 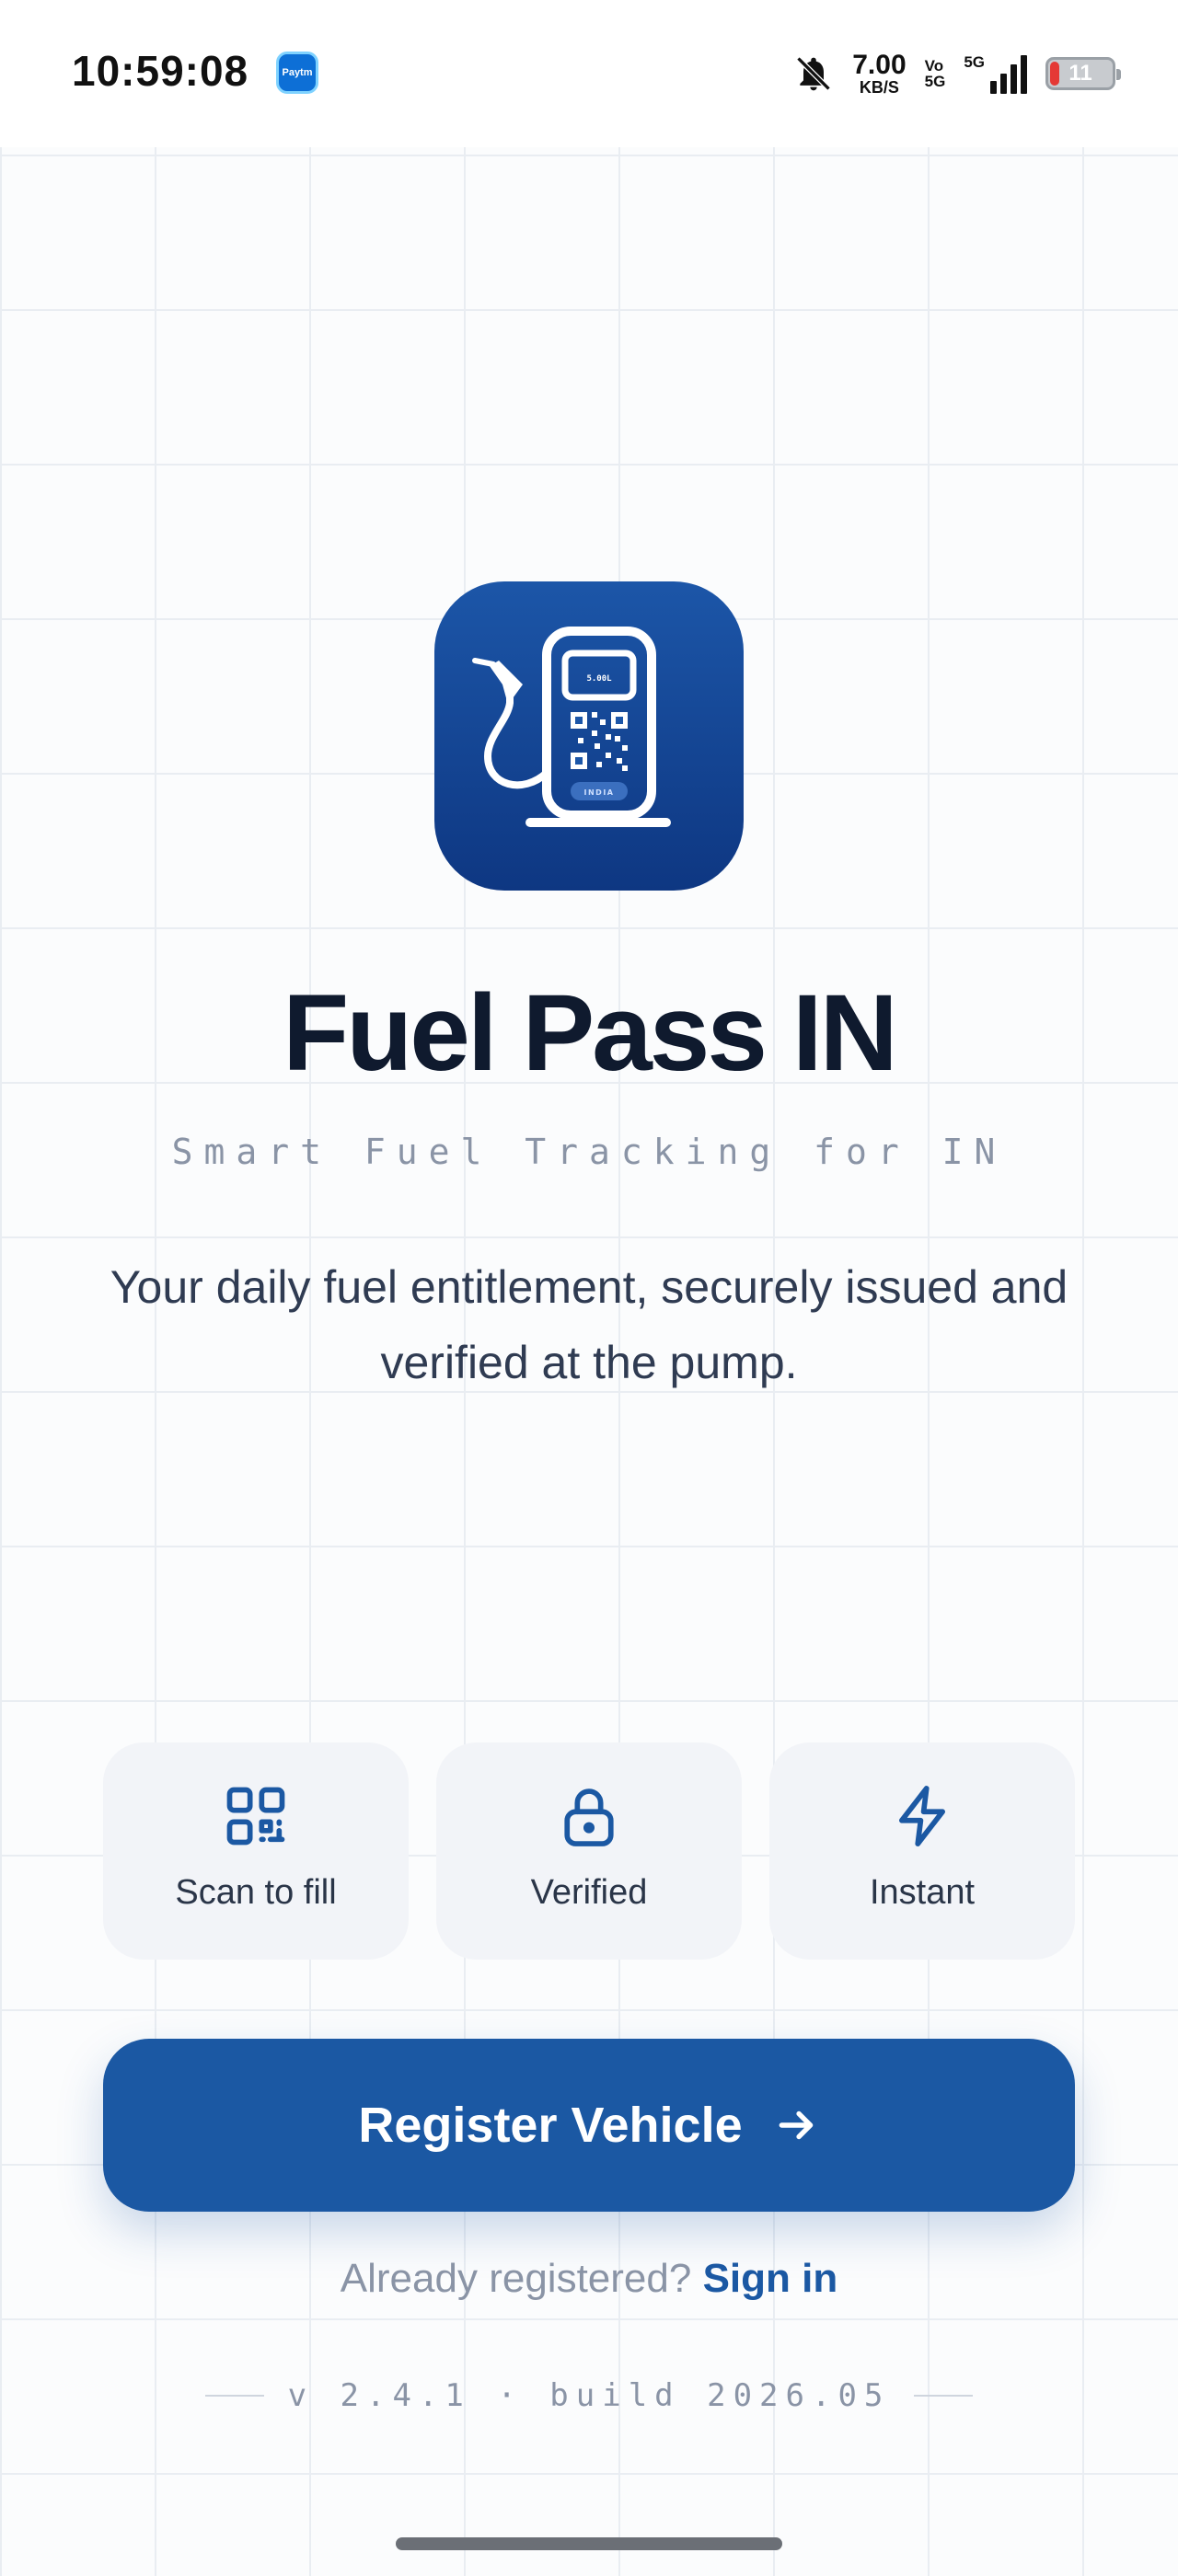 I want to click on register-vehicle-label: Register Vehicle, so click(x=550, y=2125).